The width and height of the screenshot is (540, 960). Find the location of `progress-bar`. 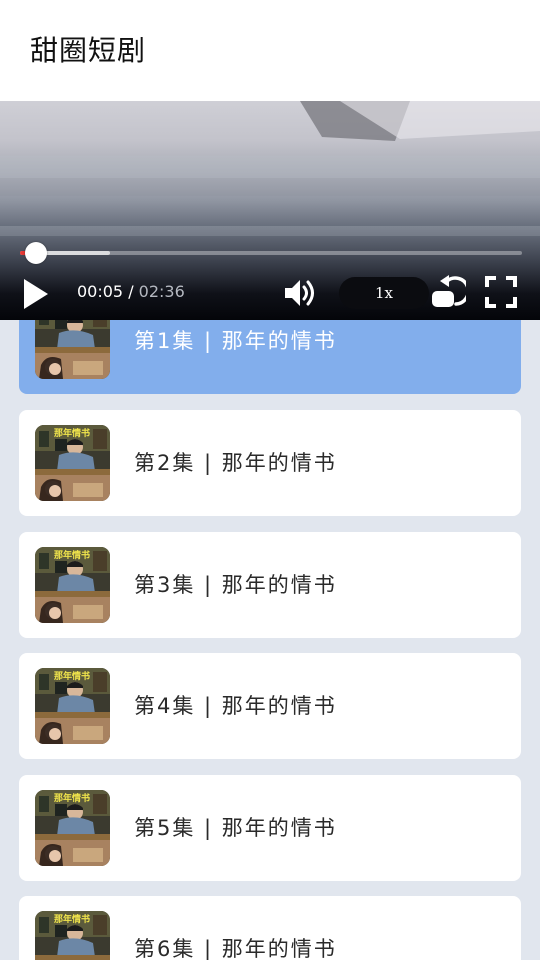

progress-bar is located at coordinates (271, 253).